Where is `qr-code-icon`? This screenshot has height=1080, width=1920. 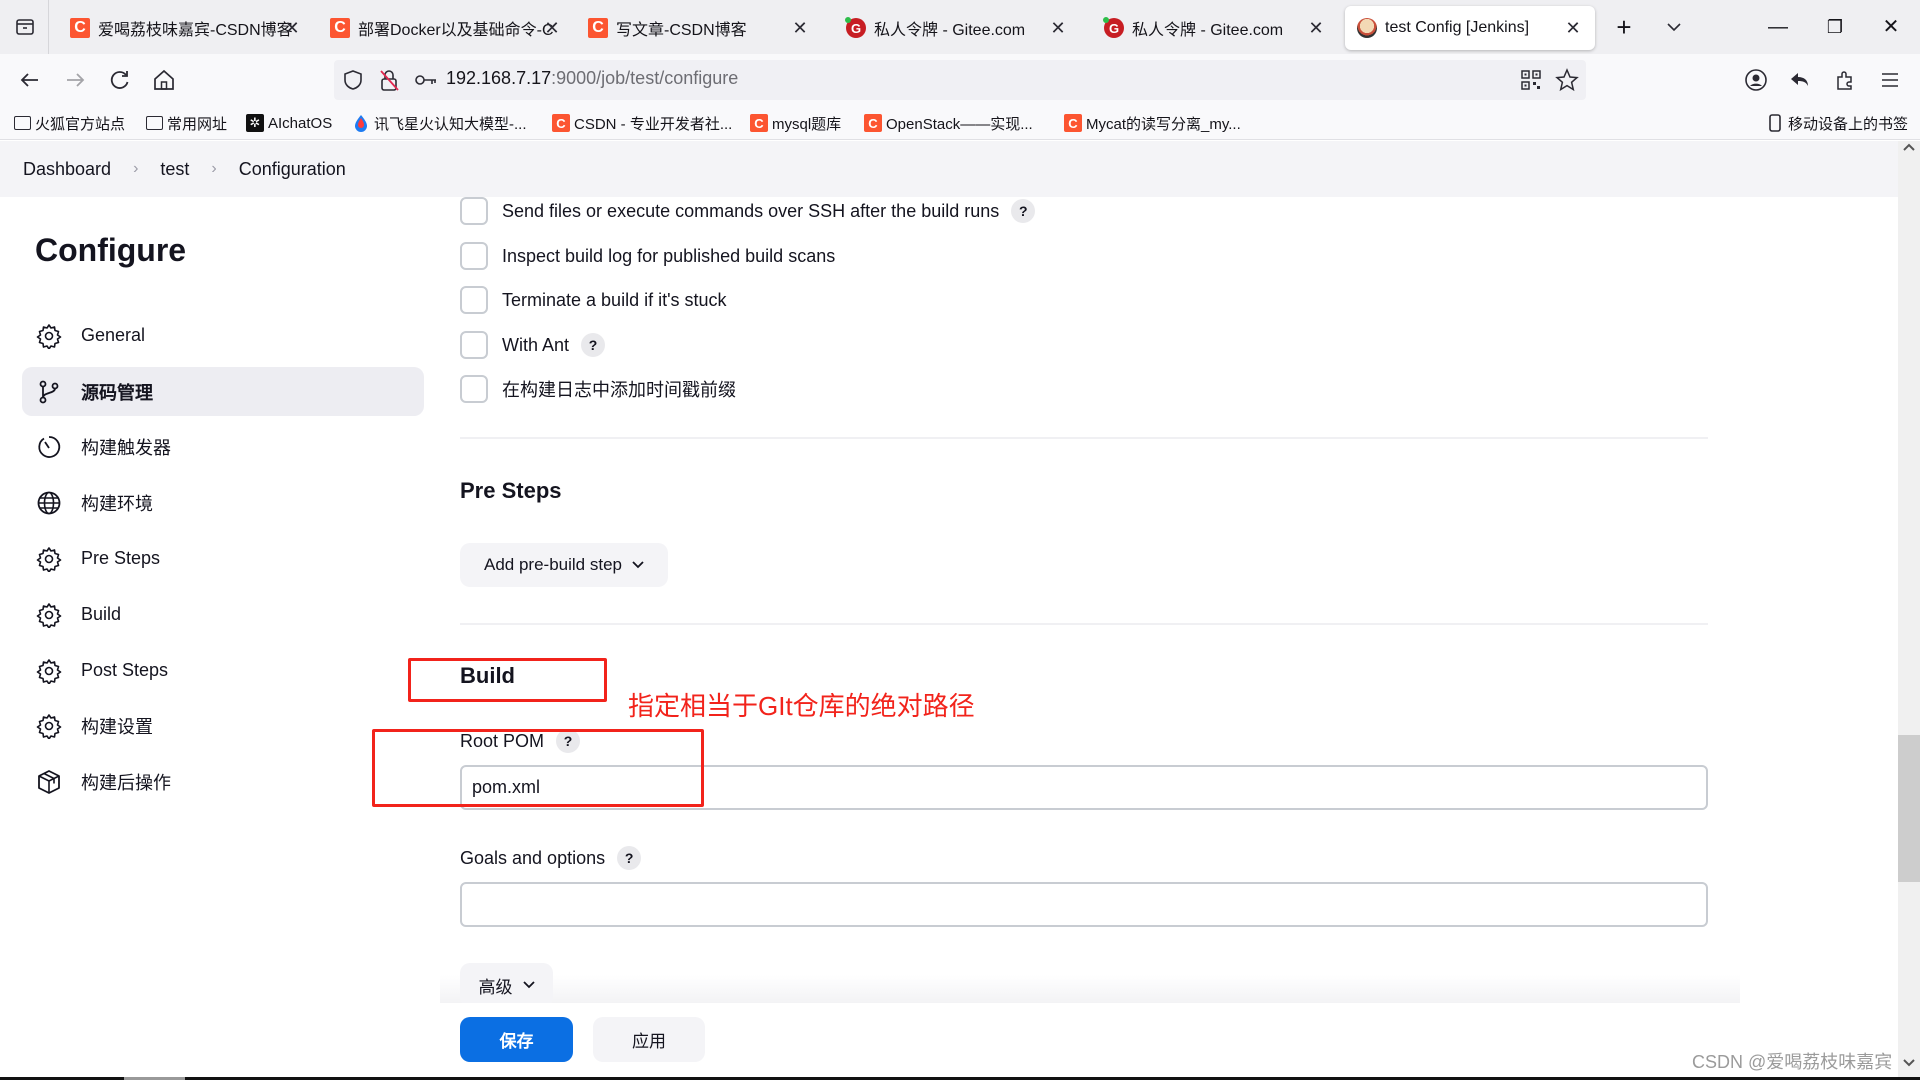 qr-code-icon is located at coordinates (1531, 80).